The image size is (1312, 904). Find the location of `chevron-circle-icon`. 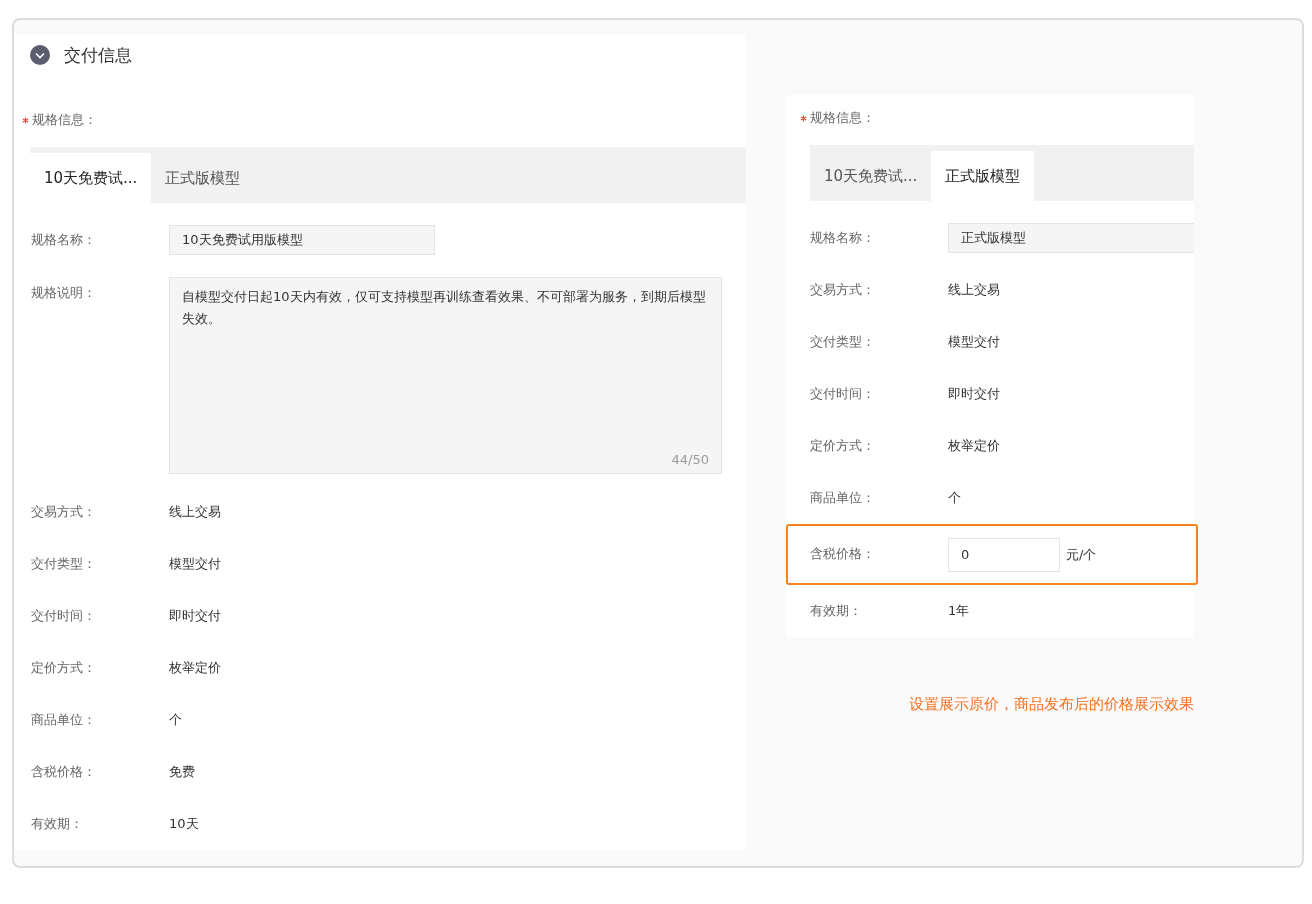

chevron-circle-icon is located at coordinates (40, 55).